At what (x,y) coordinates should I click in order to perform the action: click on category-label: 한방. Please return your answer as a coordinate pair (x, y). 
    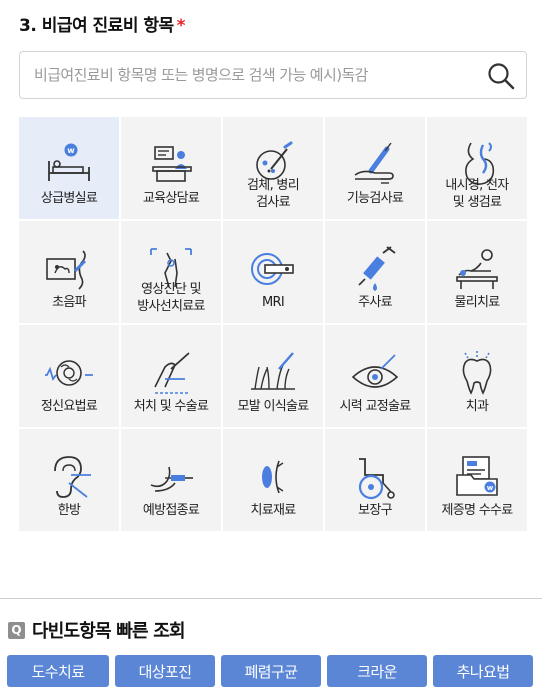
    Looking at the image, I should click on (69, 510).